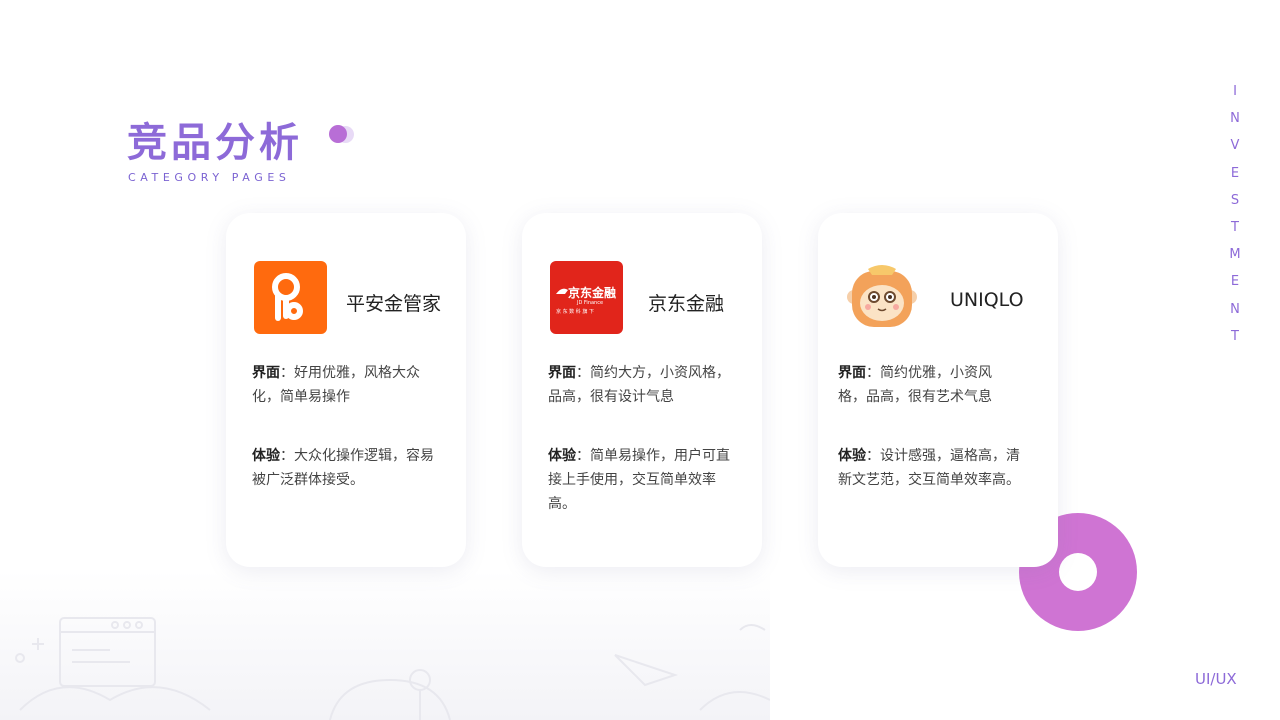 The width and height of the screenshot is (1280, 720). I want to click on title-dot, so click(338, 134).